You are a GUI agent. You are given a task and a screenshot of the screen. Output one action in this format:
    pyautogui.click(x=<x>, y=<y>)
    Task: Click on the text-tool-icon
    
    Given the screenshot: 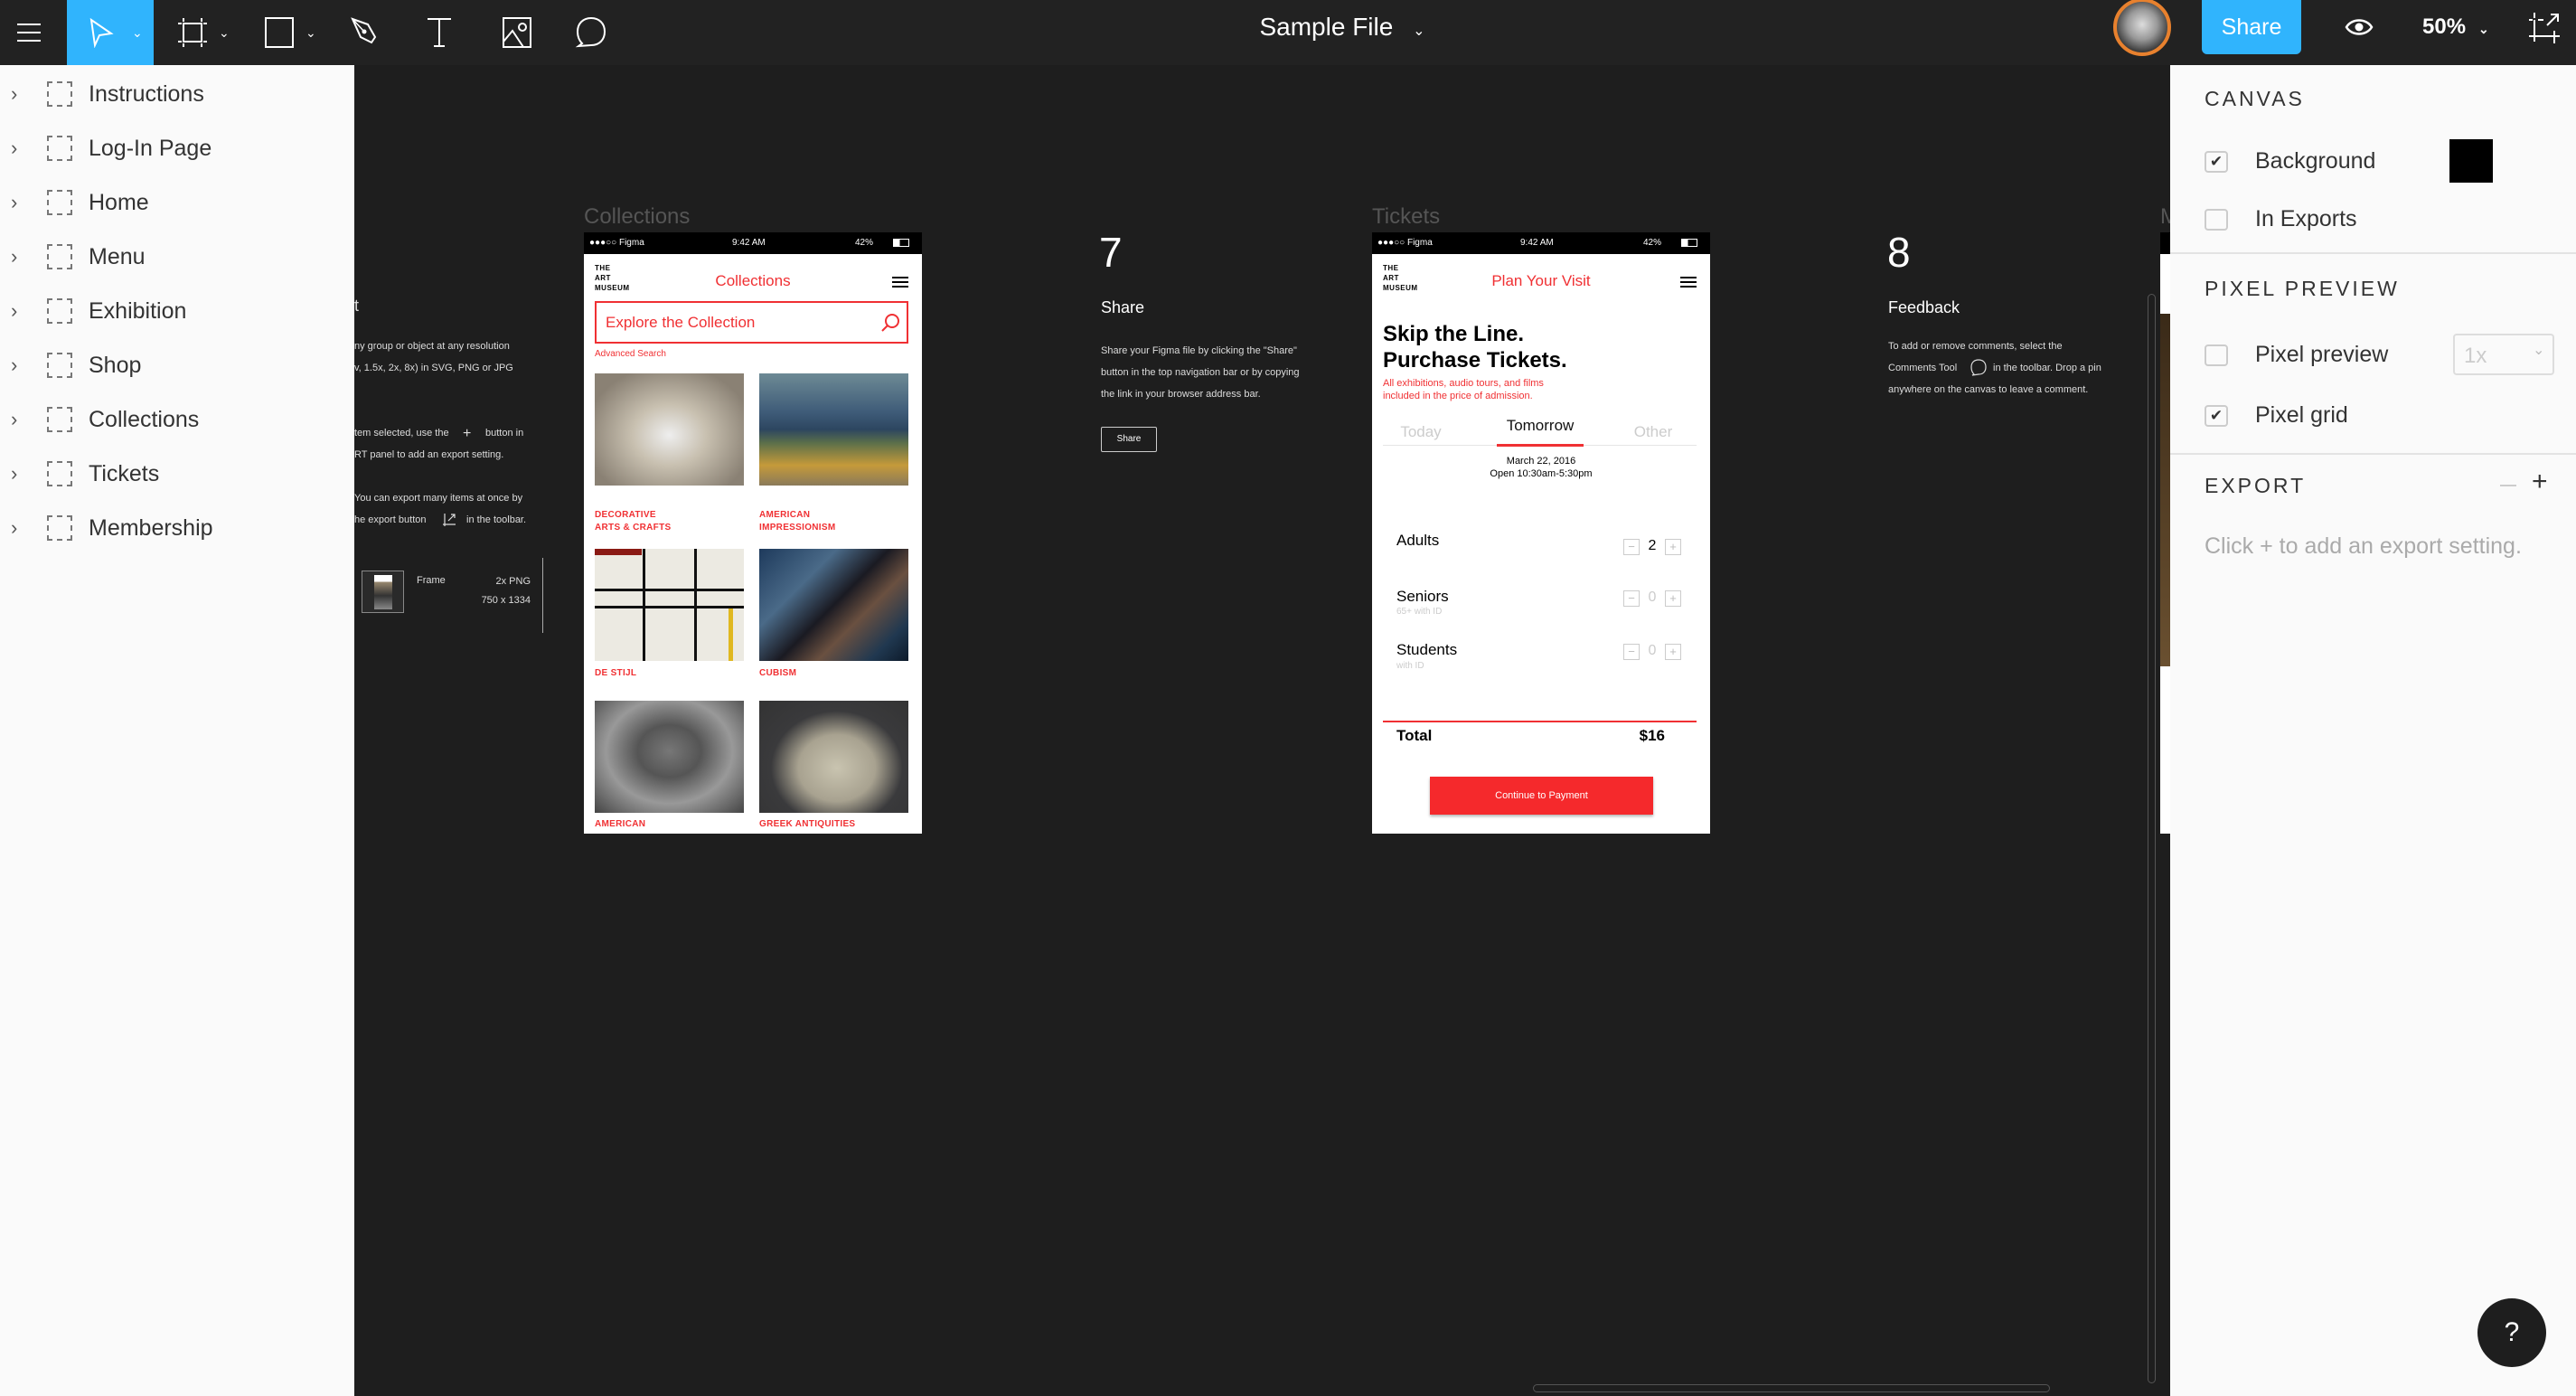 What is the action you would take?
    pyautogui.click(x=440, y=32)
    